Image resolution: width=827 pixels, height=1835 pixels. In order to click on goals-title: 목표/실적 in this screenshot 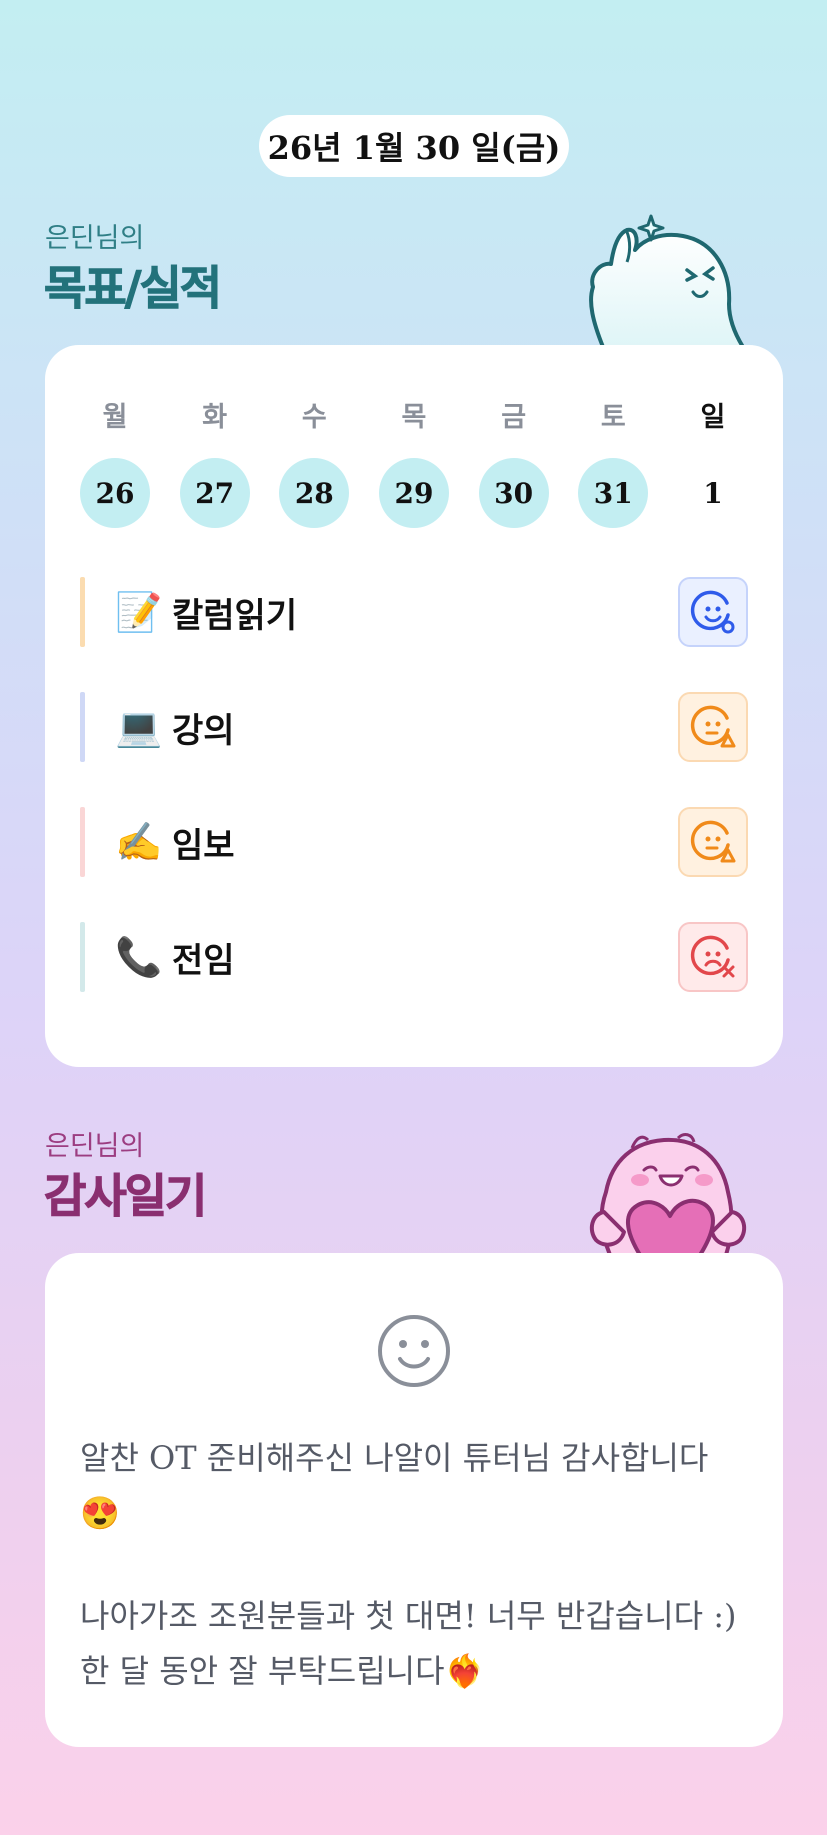, I will do `click(132, 288)`.